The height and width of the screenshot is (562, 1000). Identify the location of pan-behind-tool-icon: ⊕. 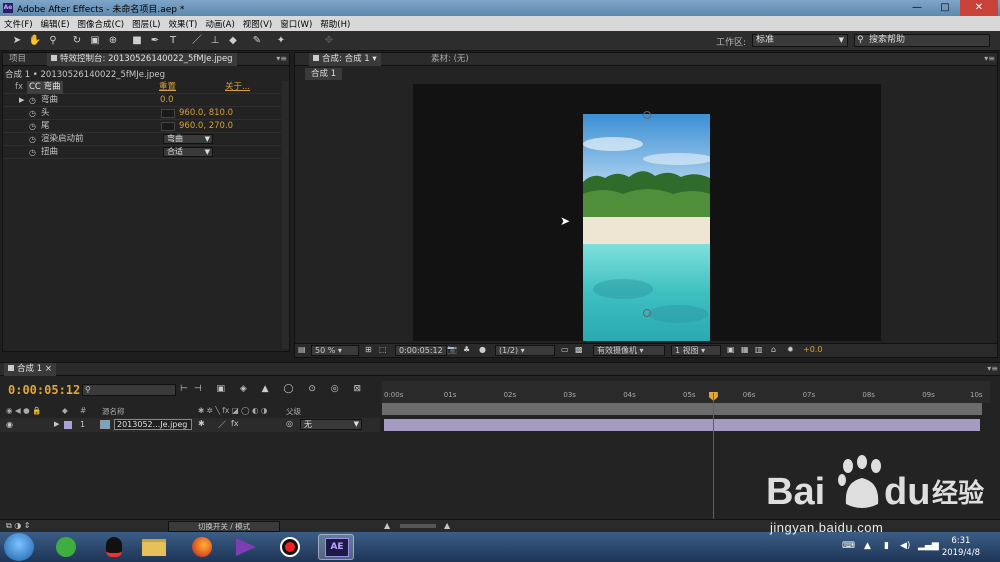
(113, 41).